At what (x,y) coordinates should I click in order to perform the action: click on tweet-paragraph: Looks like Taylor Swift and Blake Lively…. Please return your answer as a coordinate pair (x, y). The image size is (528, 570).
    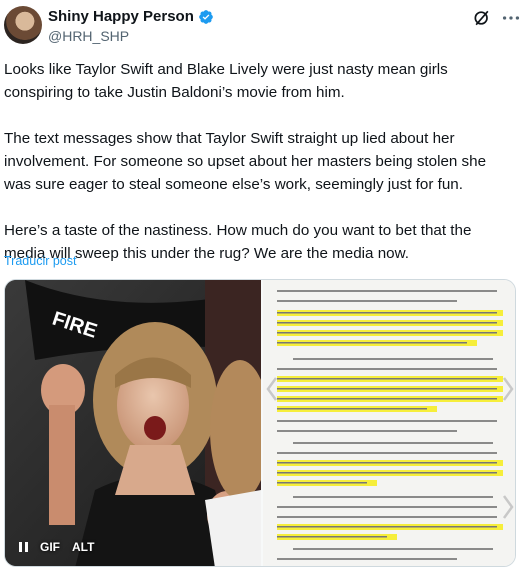
    Looking at the image, I should click on (228, 81).